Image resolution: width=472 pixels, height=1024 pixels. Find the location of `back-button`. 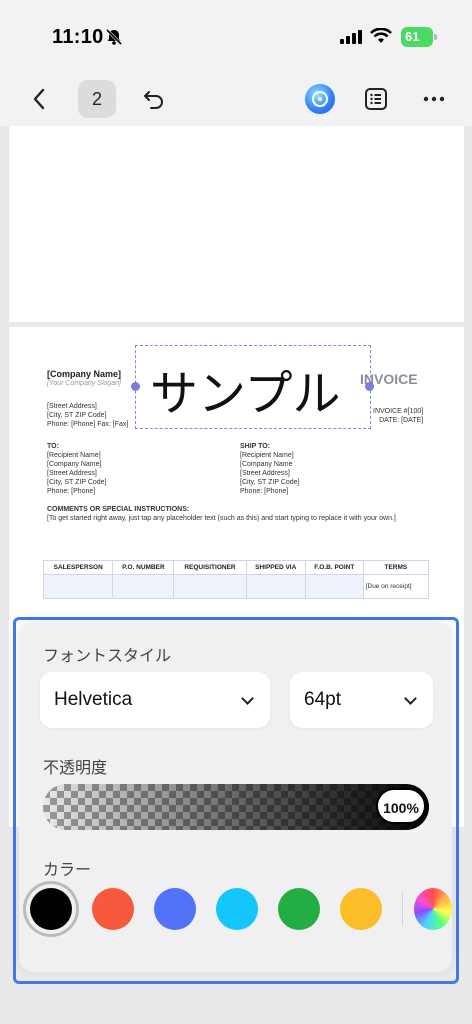

back-button is located at coordinates (39, 99).